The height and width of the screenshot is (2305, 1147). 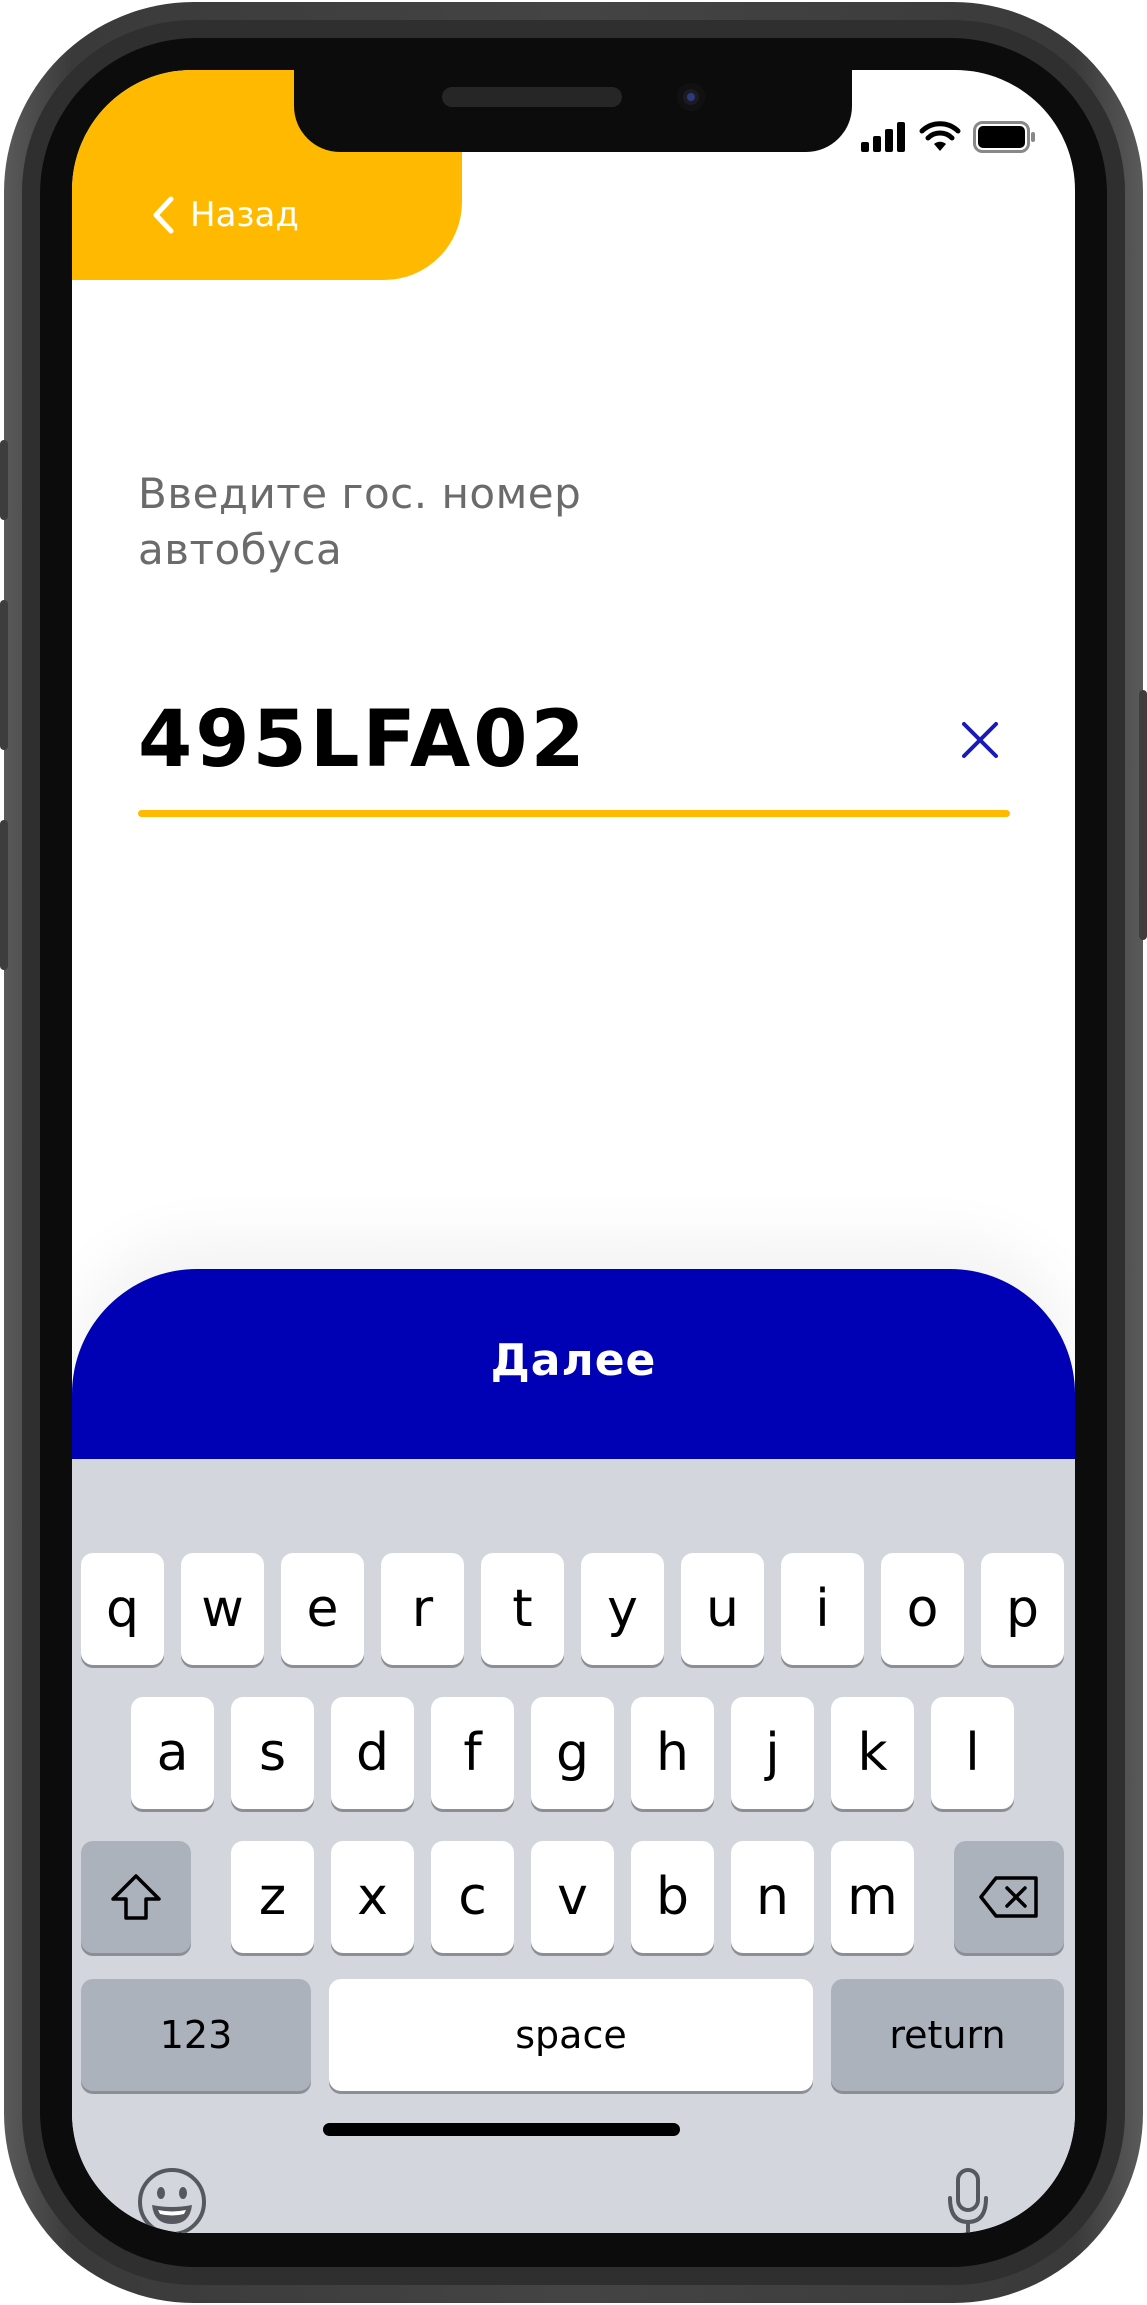 I want to click on plate-number-value: 495LFA02, so click(x=363, y=740).